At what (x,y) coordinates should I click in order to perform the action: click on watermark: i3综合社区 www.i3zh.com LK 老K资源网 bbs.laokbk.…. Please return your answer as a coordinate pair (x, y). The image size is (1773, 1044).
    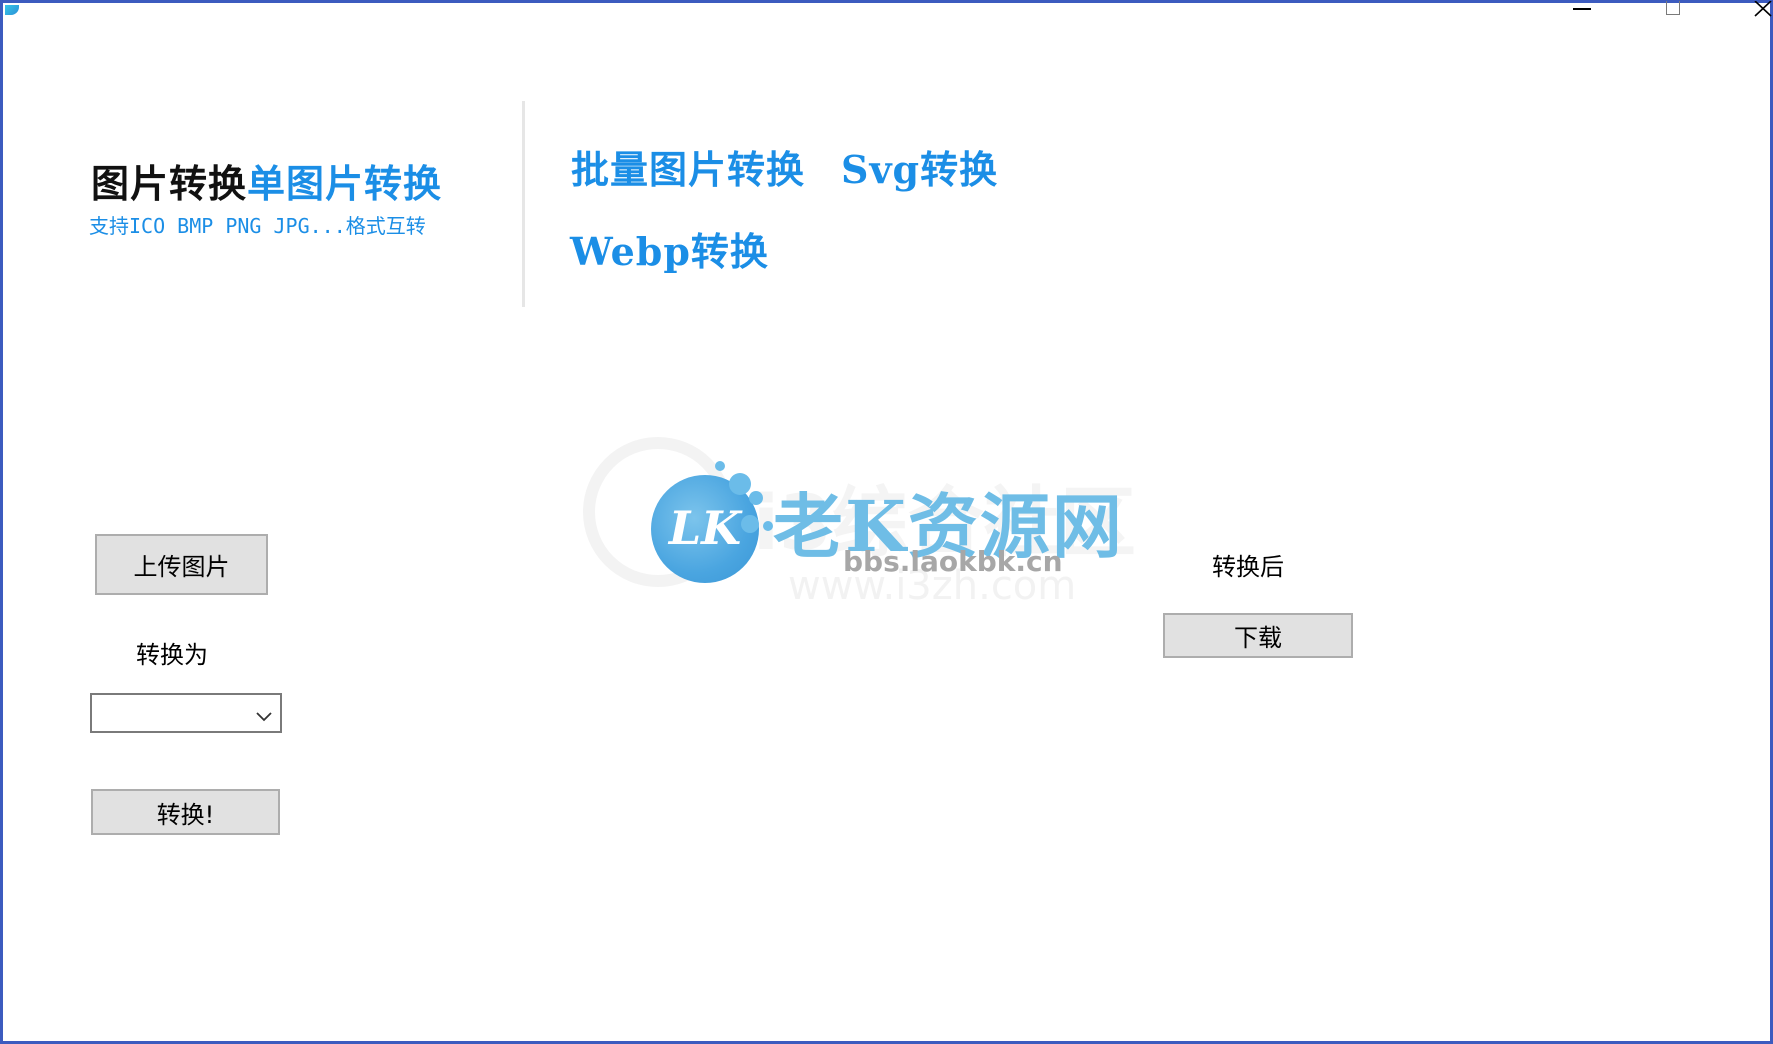
    Looking at the image, I should click on (883, 523).